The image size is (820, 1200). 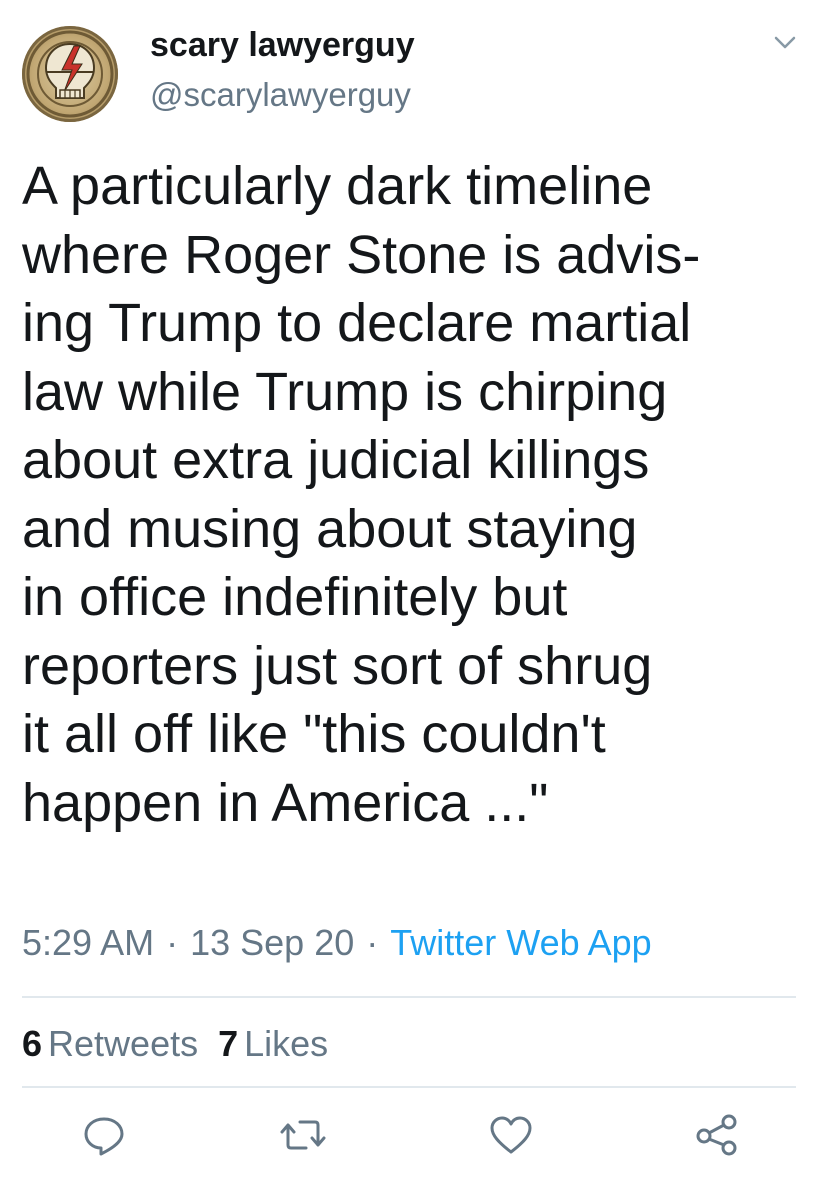 I want to click on retweet-button, so click(x=303, y=1135).